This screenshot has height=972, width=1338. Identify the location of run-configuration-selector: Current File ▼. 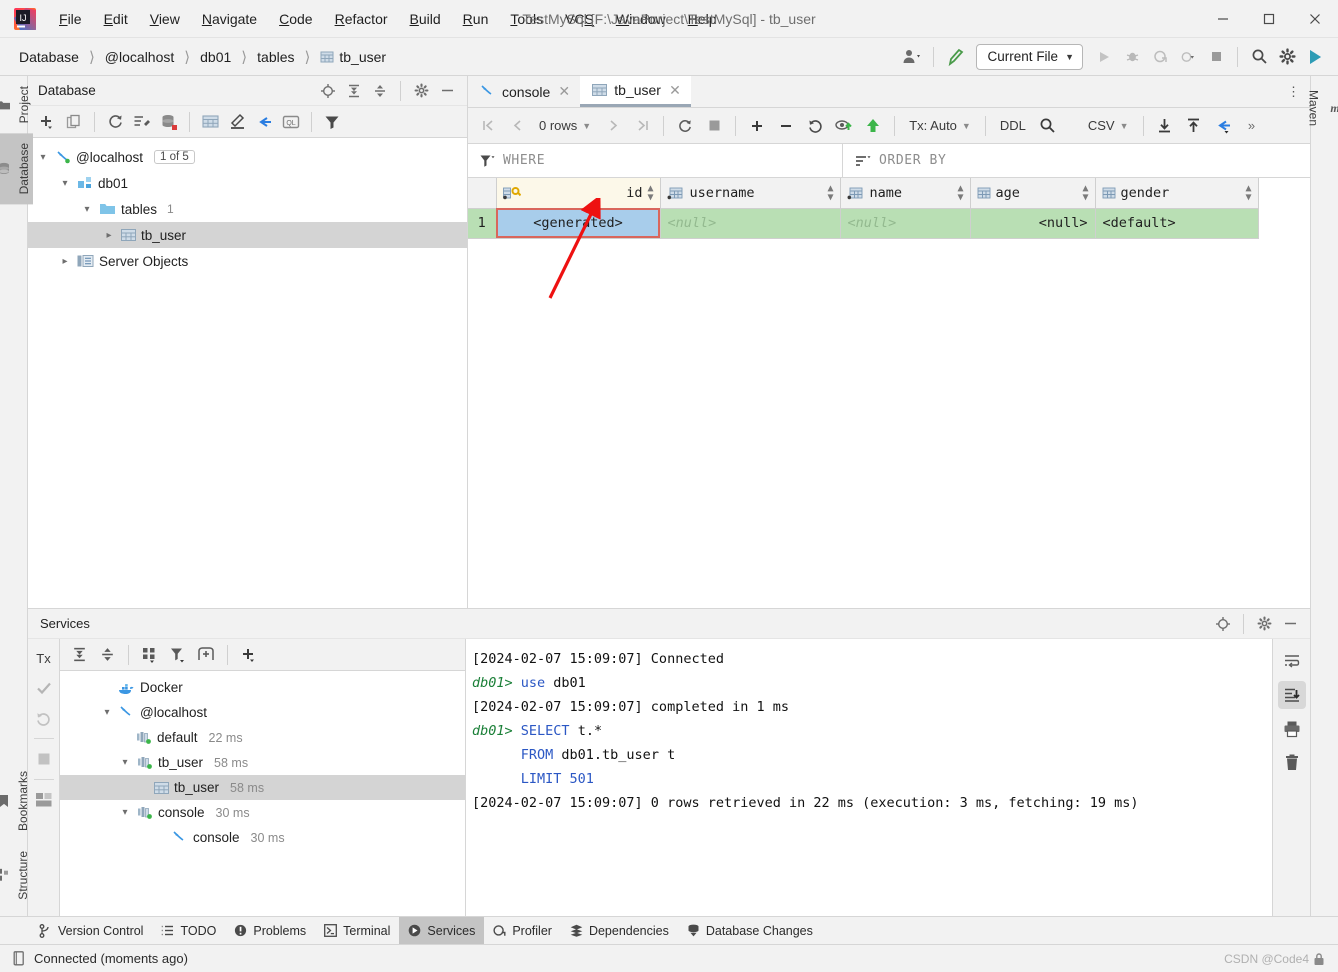
(1029, 56).